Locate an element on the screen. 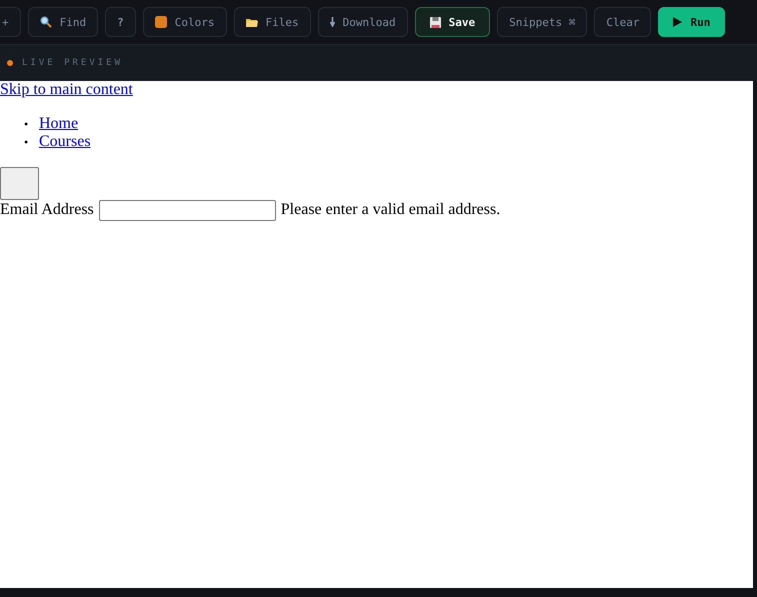 This screenshot has width=757, height=597. folder-icon is located at coordinates (252, 22).